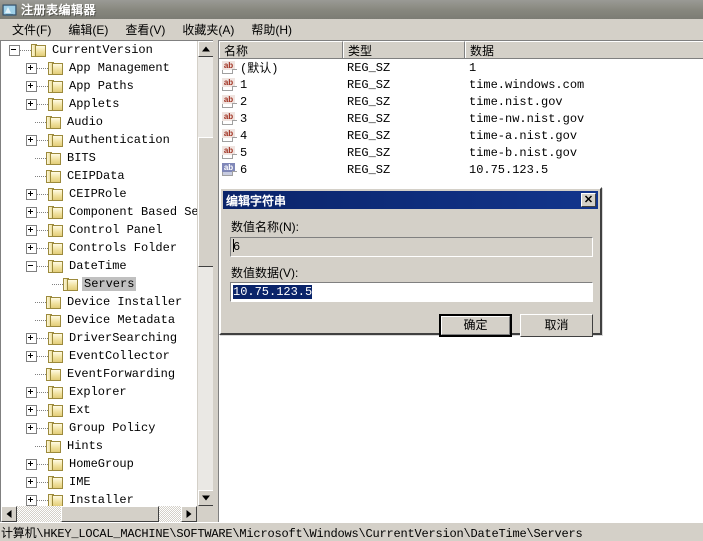  Describe the element at coordinates (189, 514) in the screenshot. I see `tree-scroll-right-button` at that location.